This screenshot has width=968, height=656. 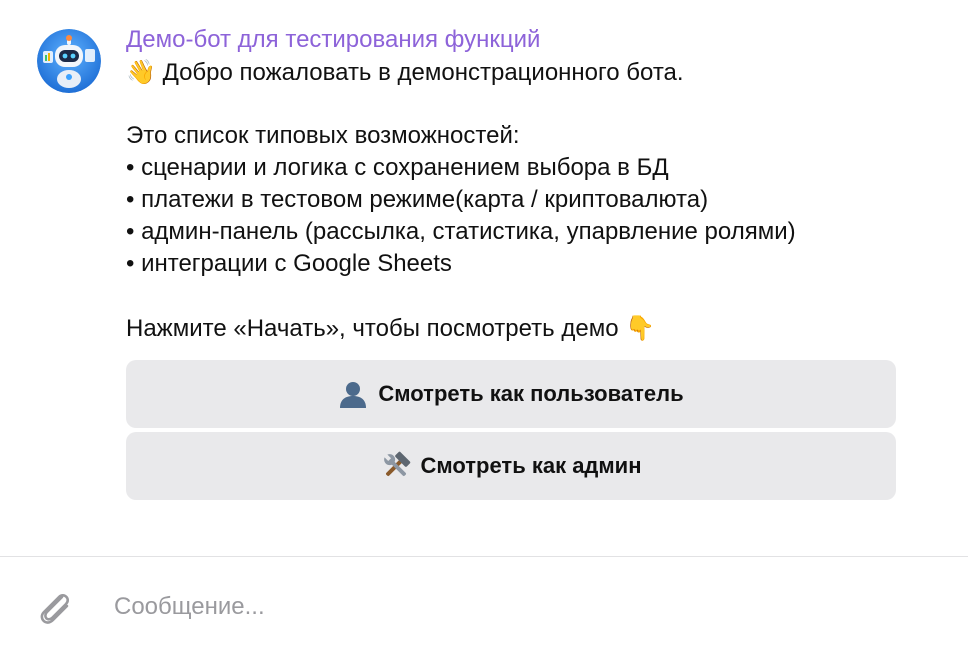 I want to click on paperclip-icon, so click(x=54, y=609).